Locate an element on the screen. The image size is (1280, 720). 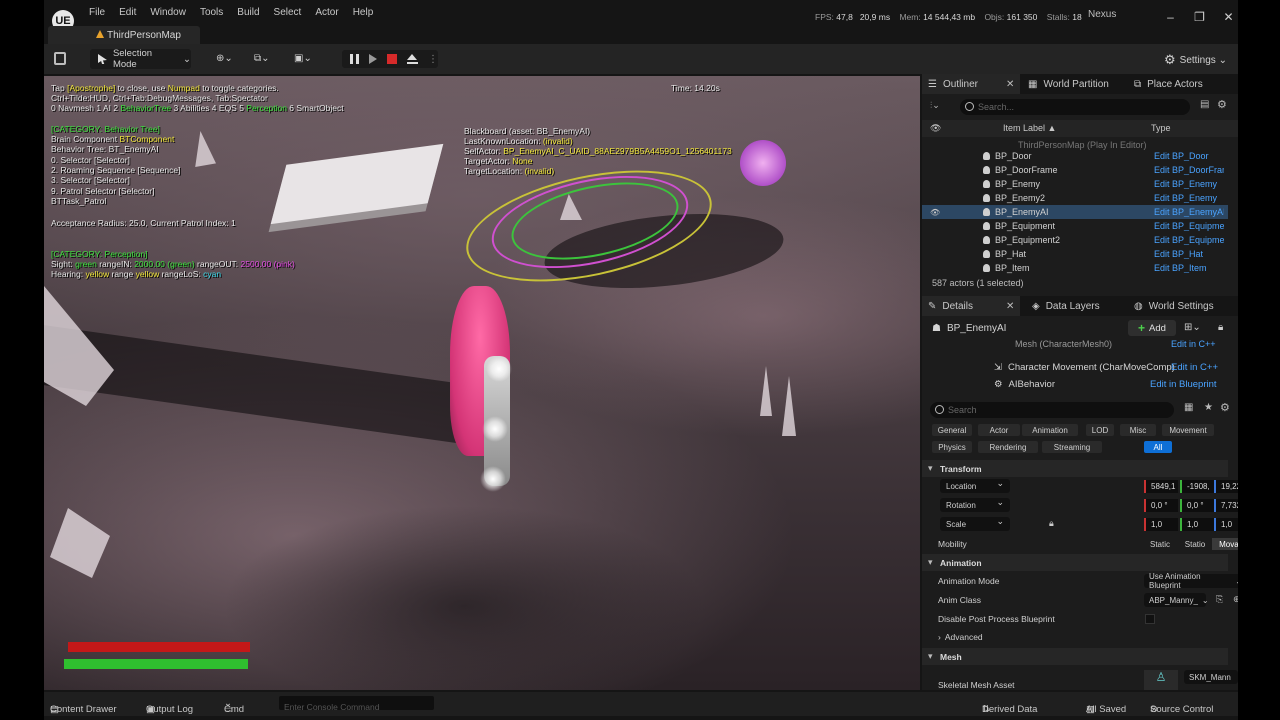
menu-select: Select is located at coordinates (288, 12).